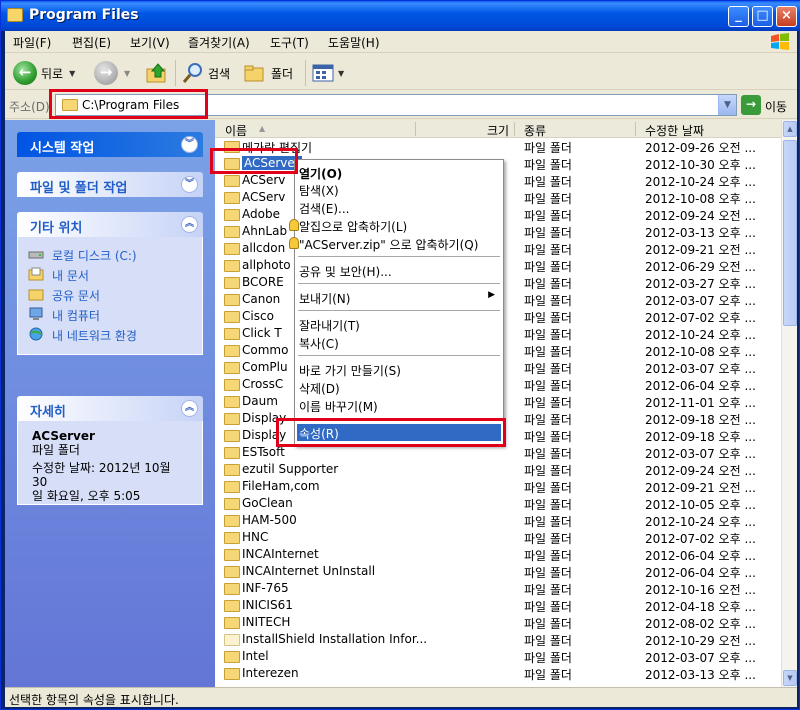  I want to click on search-button: 검색, so click(205, 73).